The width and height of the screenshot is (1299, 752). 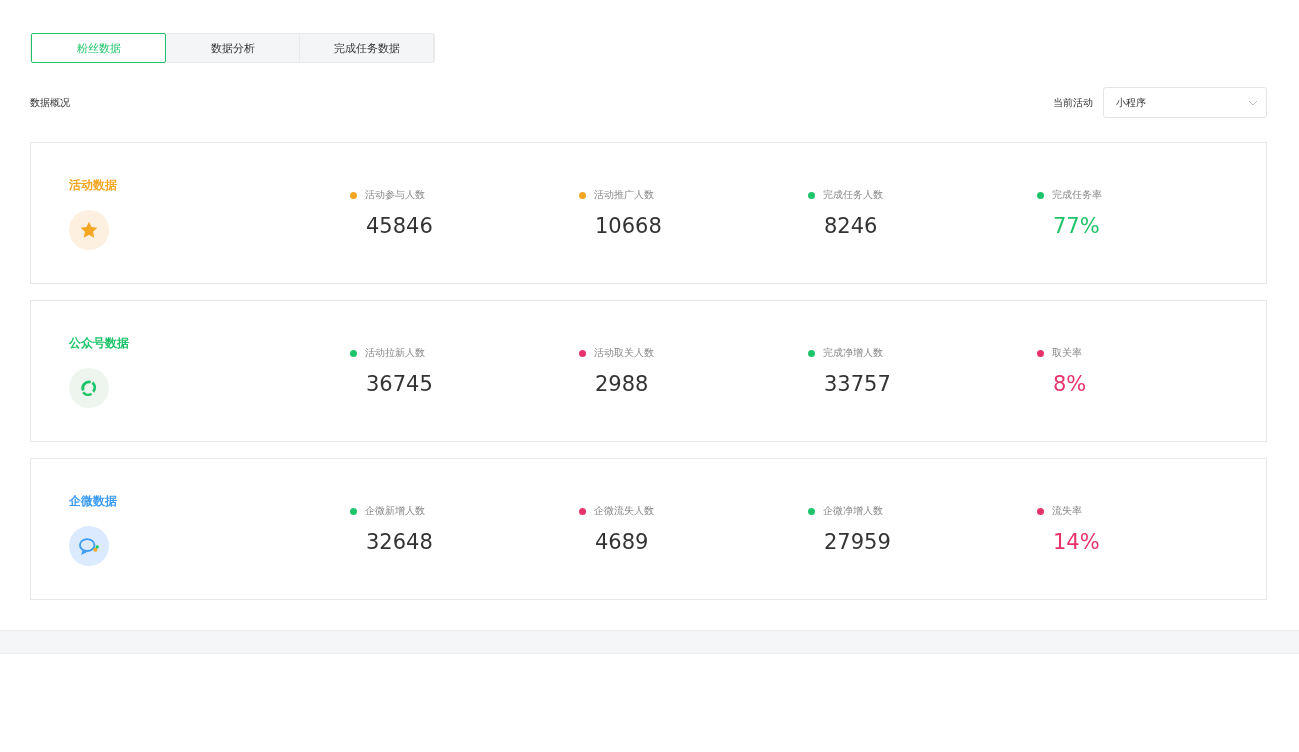 I want to click on chevron-down-icon, so click(x=1253, y=102).